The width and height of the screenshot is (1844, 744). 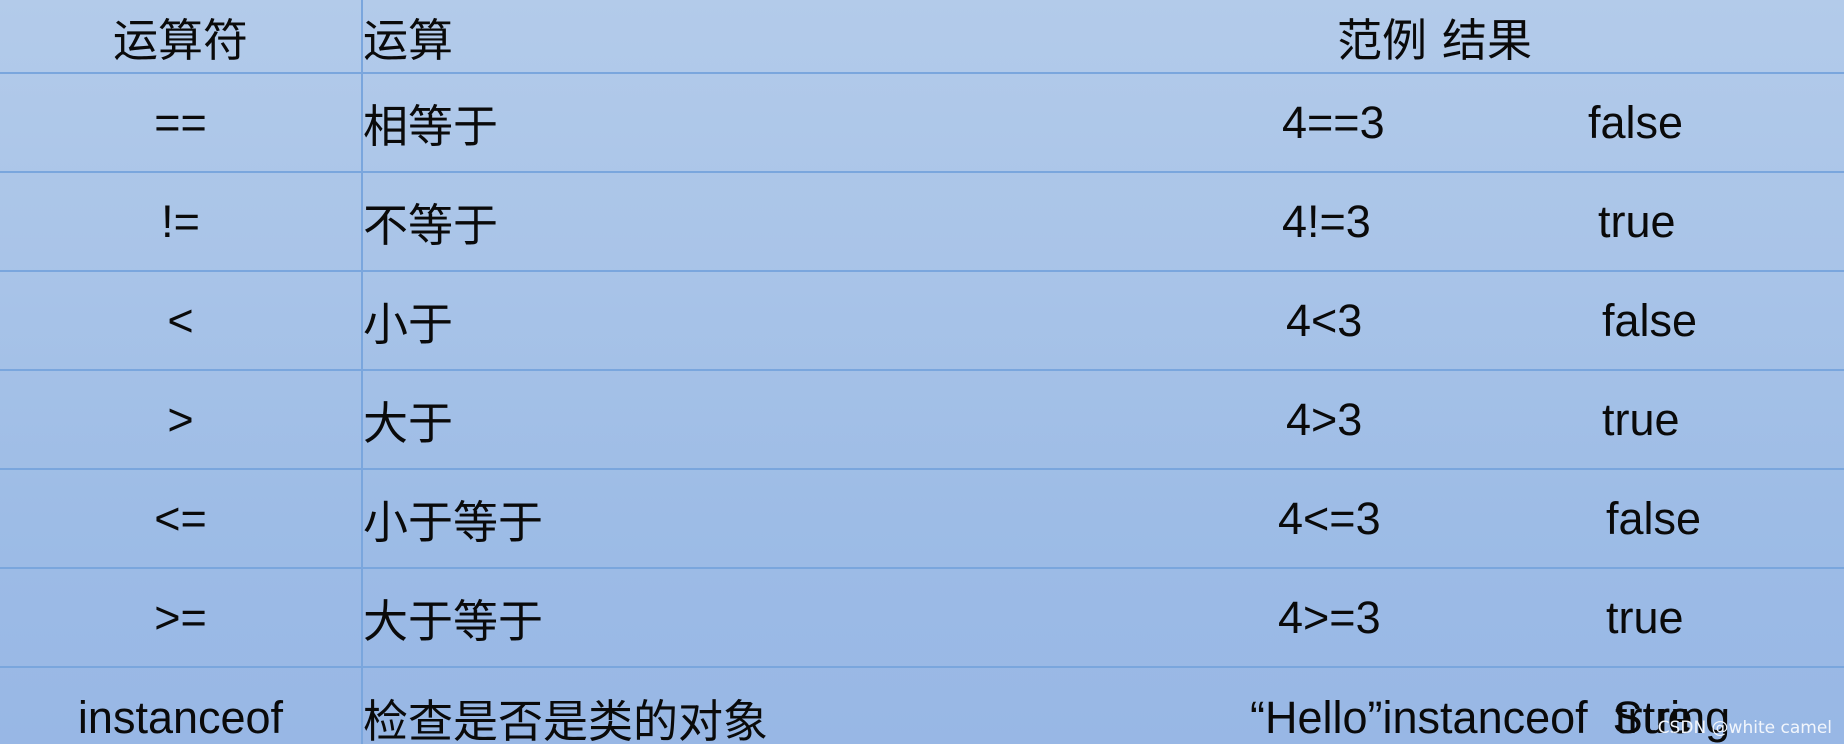 I want to click on operation-cell: 检查是否是类的对象, so click(x=622, y=705).